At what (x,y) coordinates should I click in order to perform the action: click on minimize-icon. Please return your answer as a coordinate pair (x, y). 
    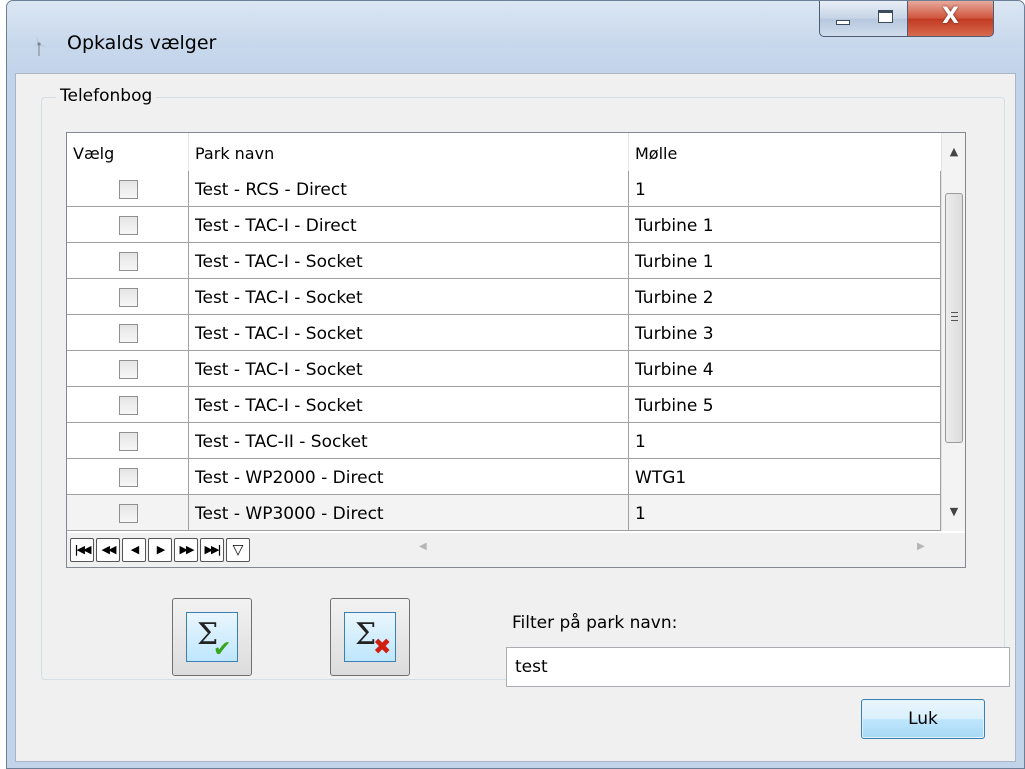
    Looking at the image, I should click on (843, 22).